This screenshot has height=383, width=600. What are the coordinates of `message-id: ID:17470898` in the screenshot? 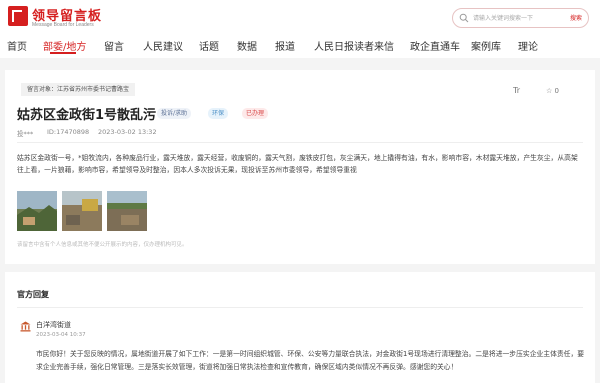 It's located at (68, 132).